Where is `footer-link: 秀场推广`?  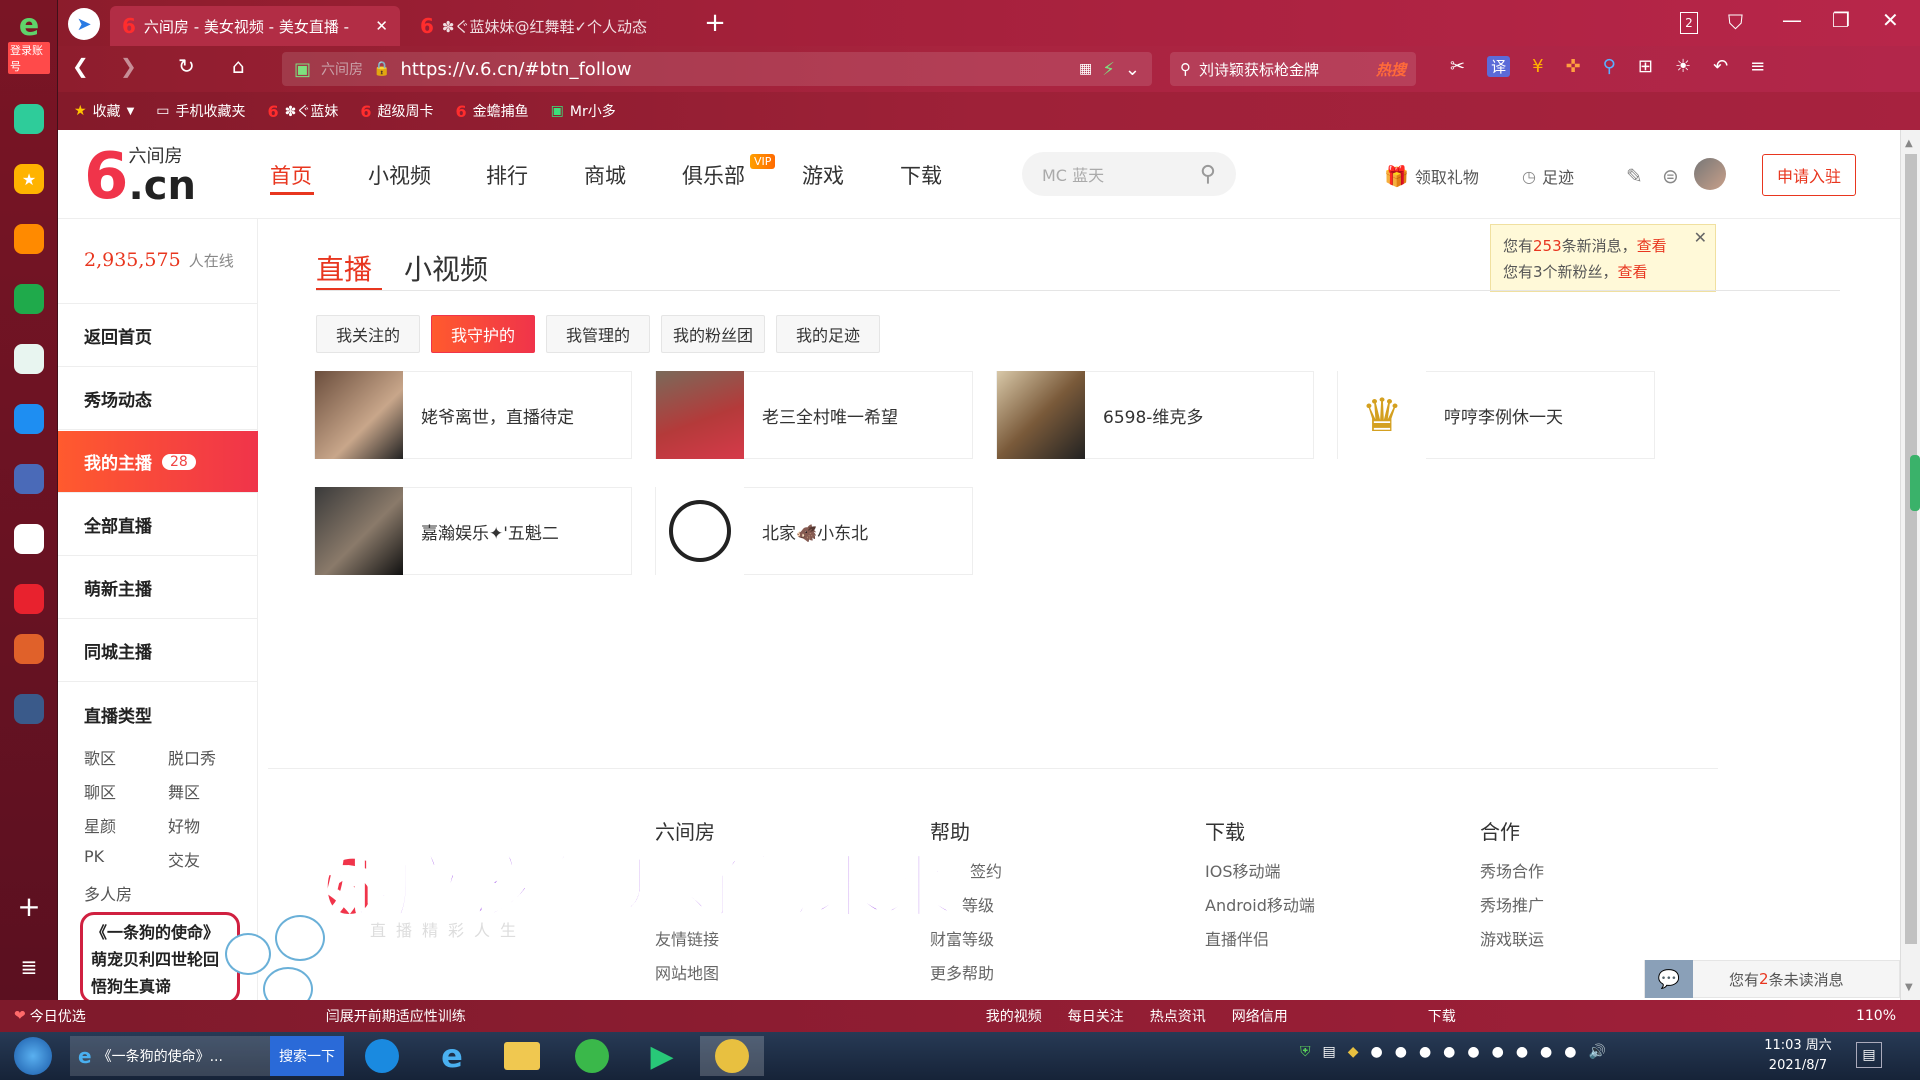 footer-link: 秀场推广 is located at coordinates (1512, 909).